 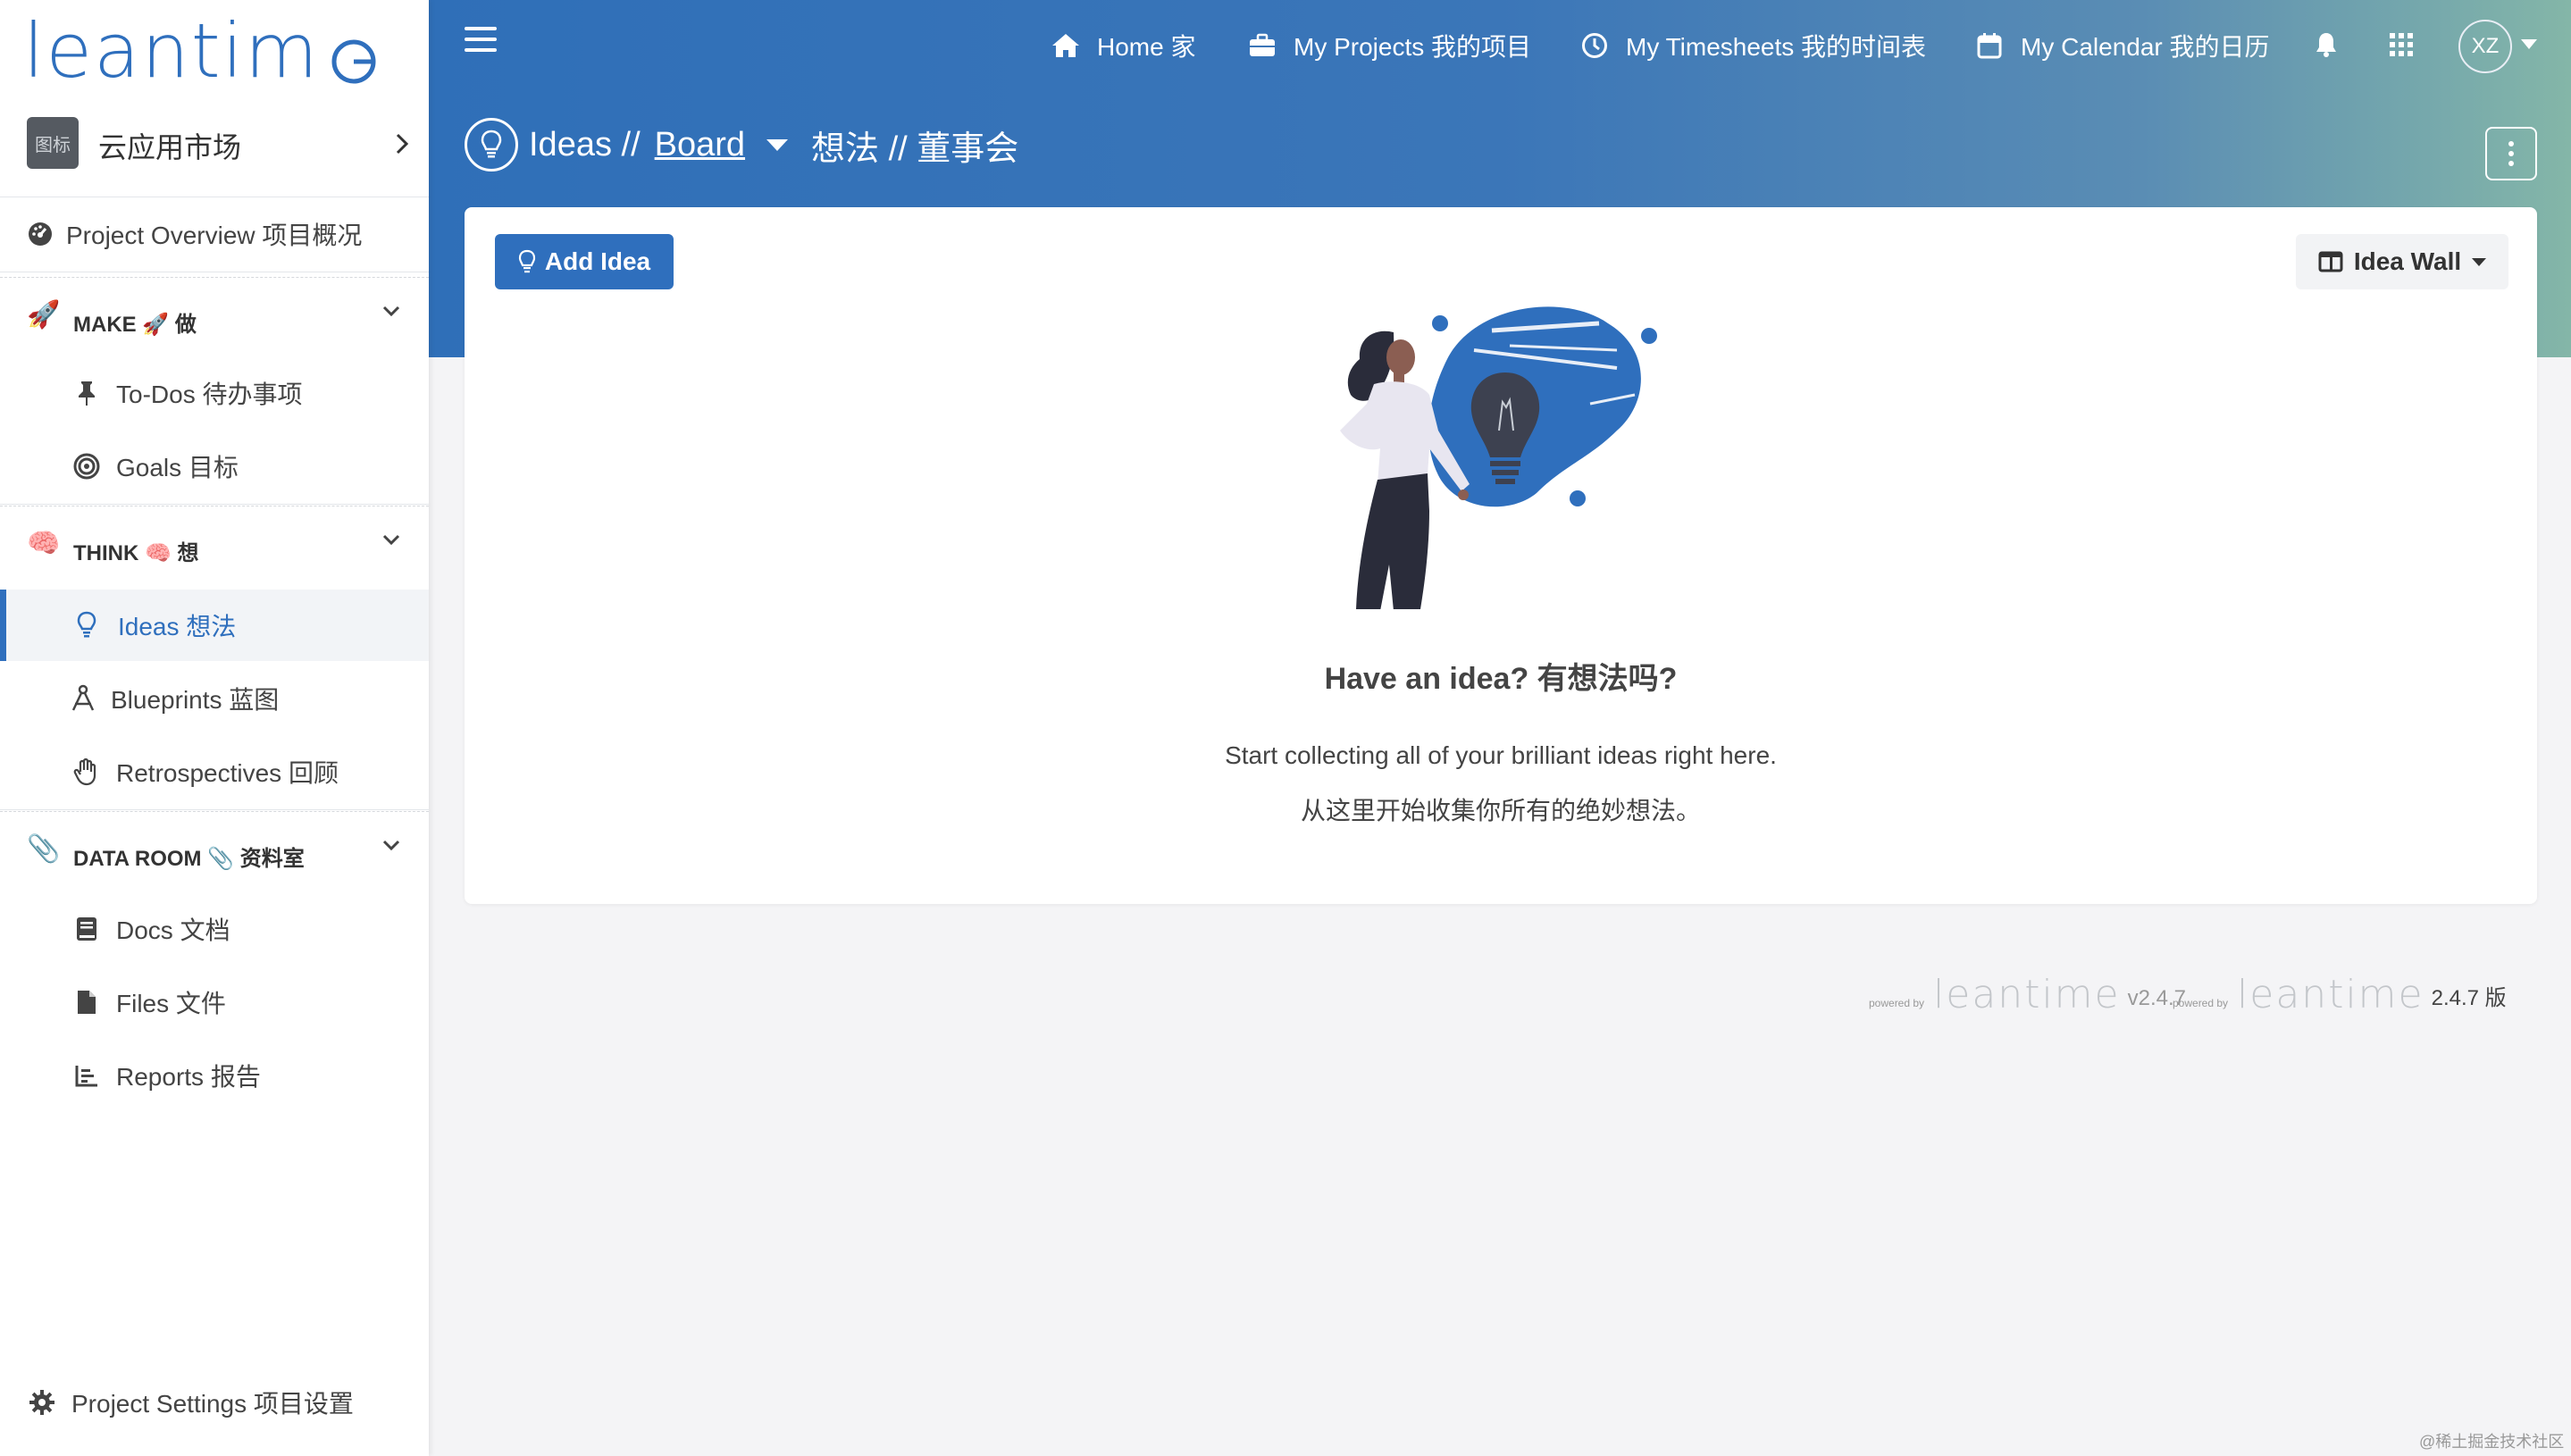 I want to click on sidebar-item-goals: Goals 目标, so click(x=214, y=466).